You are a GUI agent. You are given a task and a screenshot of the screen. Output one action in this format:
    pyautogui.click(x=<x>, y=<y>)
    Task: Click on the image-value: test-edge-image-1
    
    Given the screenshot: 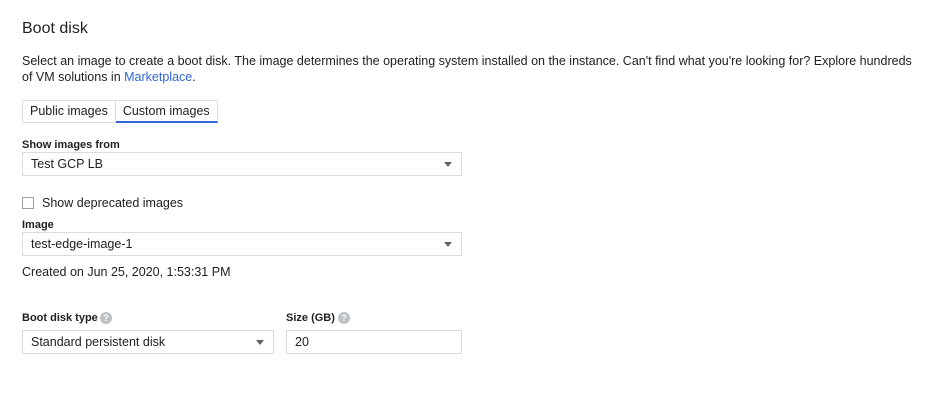 What is the action you would take?
    pyautogui.click(x=82, y=244)
    